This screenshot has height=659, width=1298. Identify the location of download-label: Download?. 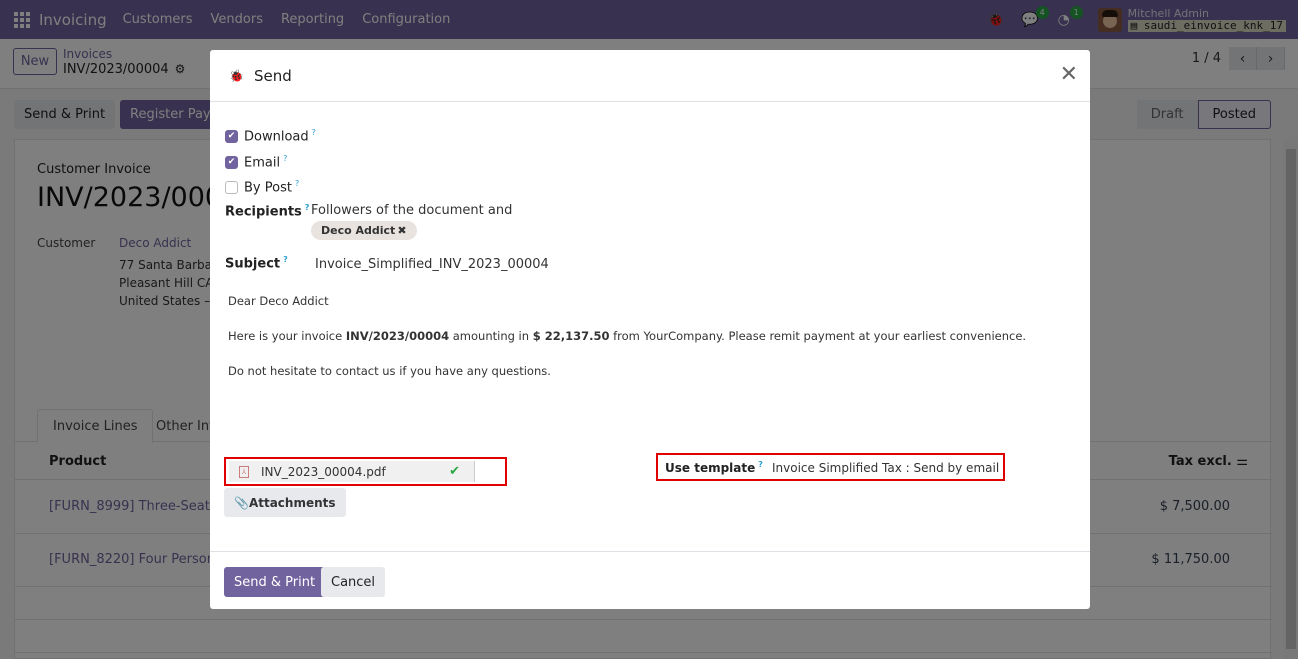
(280, 136).